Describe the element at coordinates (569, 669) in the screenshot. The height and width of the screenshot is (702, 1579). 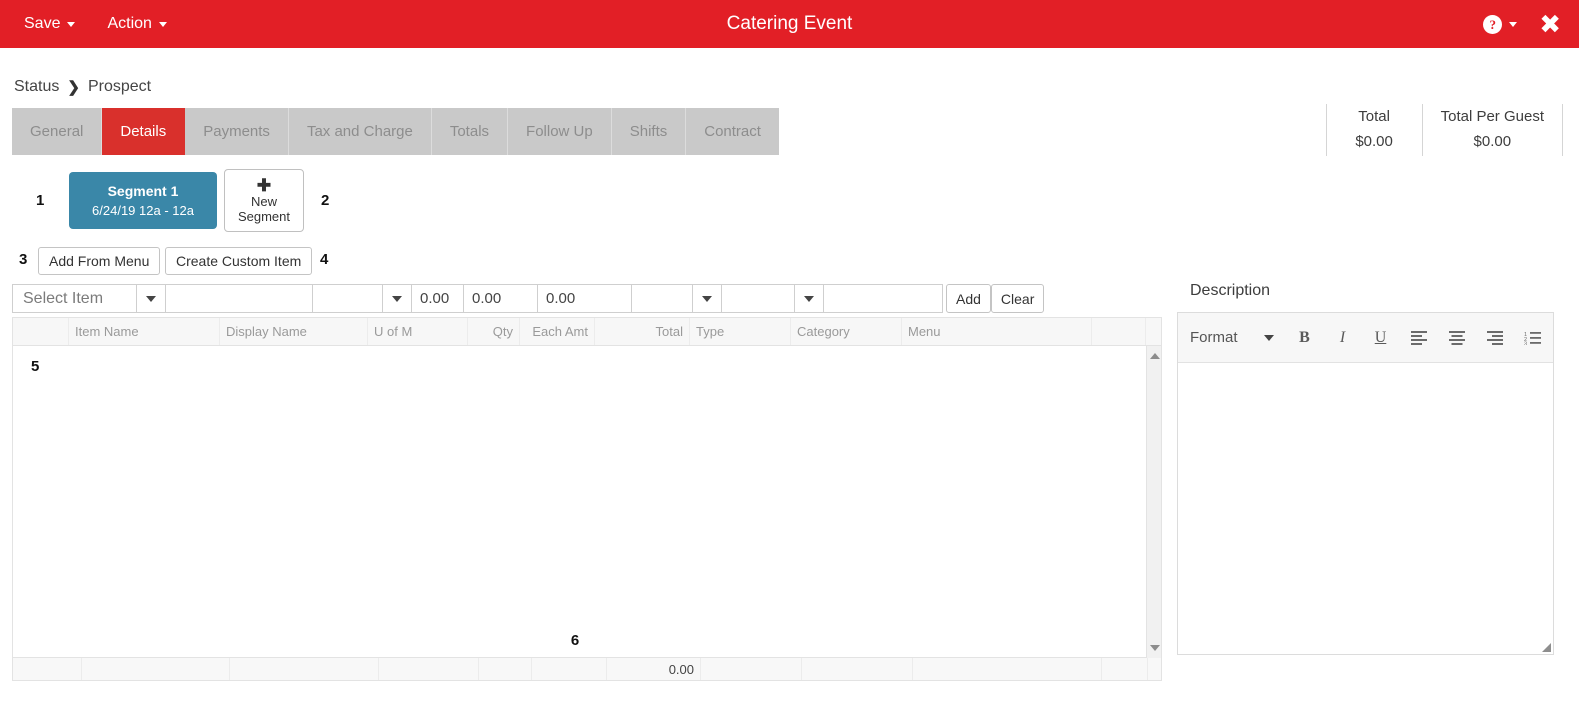
I see `grid-foot-each-amt` at that location.